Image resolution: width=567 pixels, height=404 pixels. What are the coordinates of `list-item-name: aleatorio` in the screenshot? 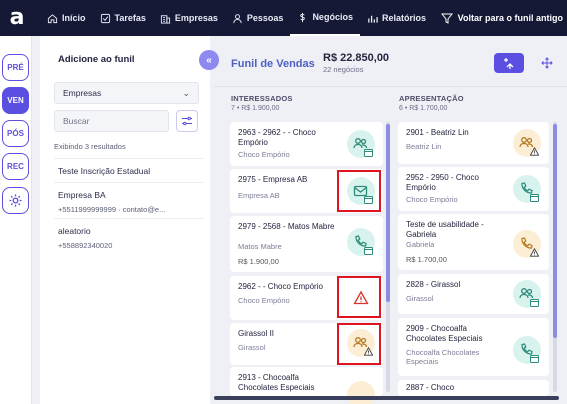 It's located at (74, 231).